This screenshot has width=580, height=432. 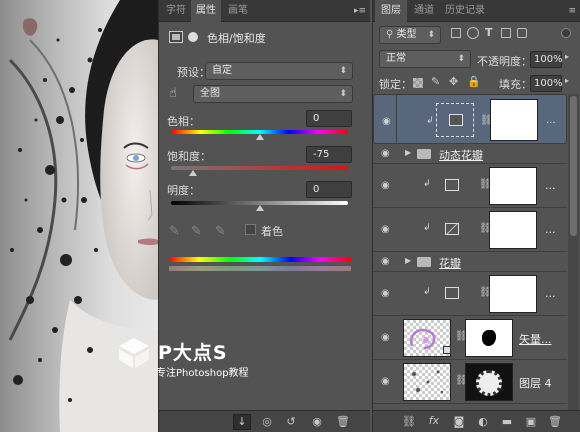 I want to click on tab-history: 历史记录, so click(x=465, y=11).